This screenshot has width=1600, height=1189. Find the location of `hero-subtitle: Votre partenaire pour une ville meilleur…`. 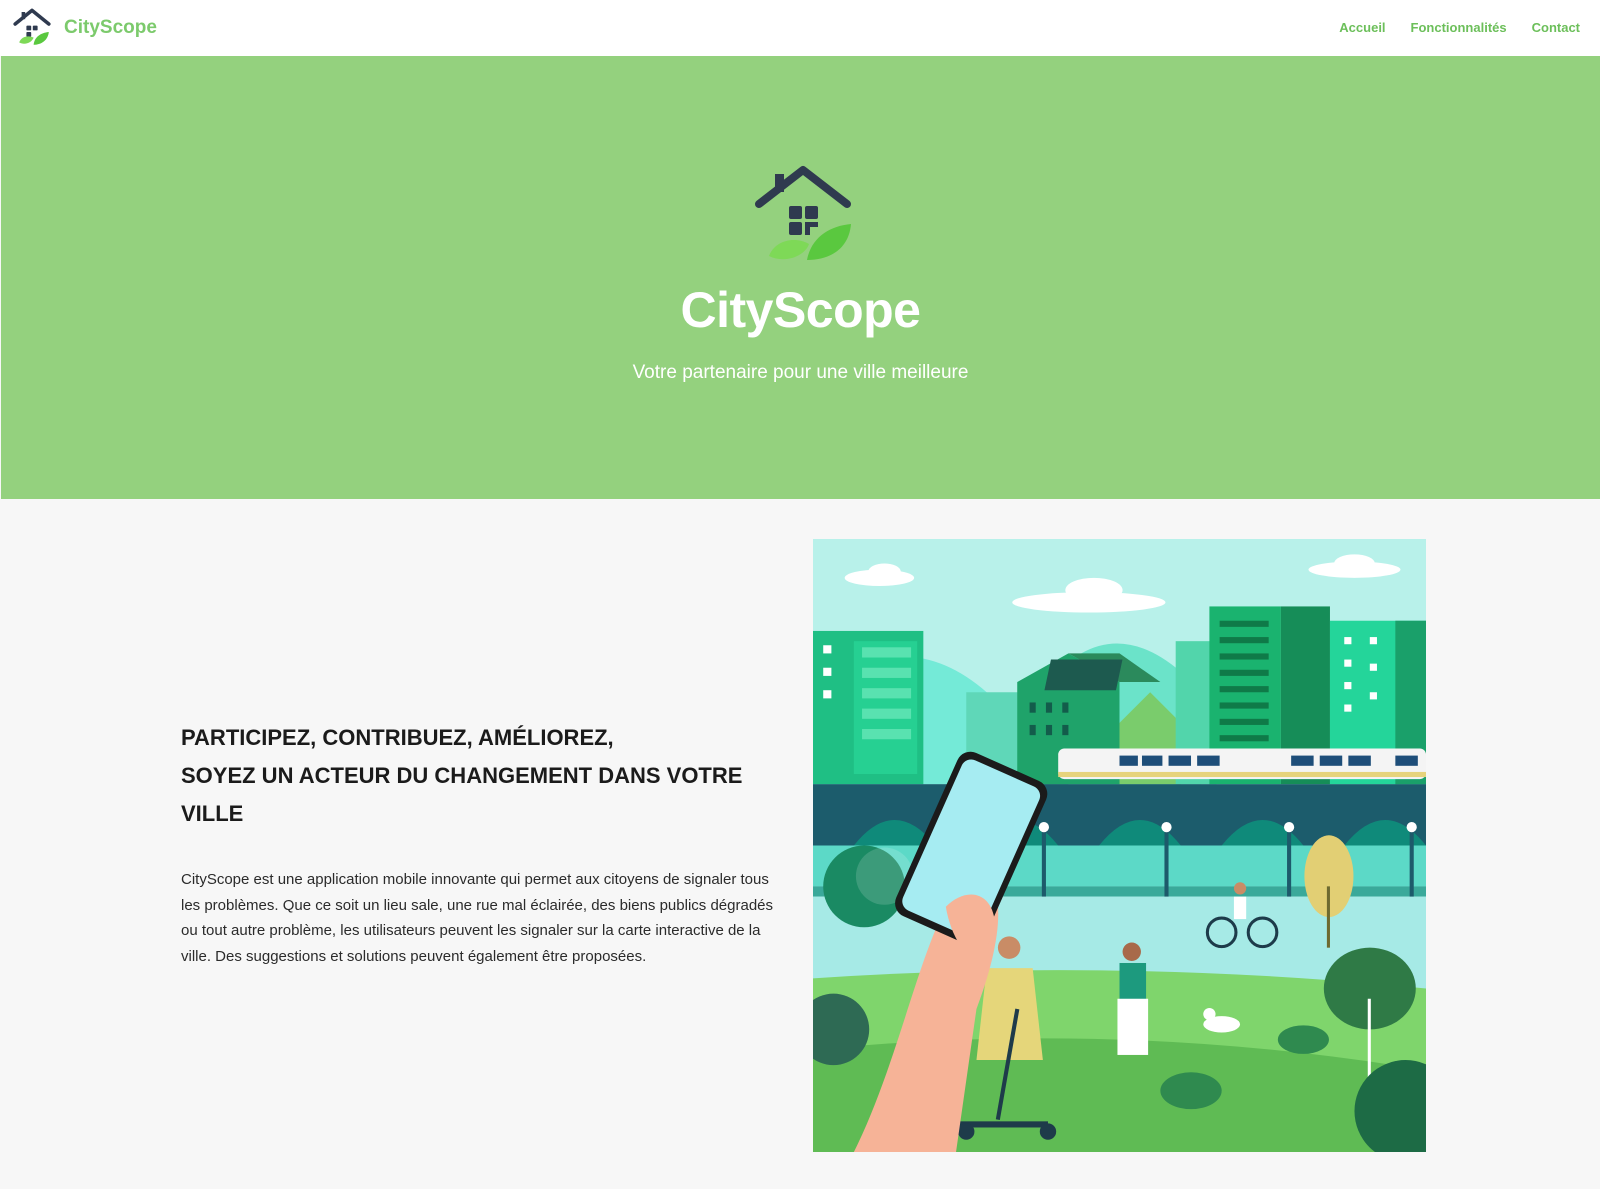

hero-subtitle: Votre partenaire pour une ville meilleur… is located at coordinates (800, 372).